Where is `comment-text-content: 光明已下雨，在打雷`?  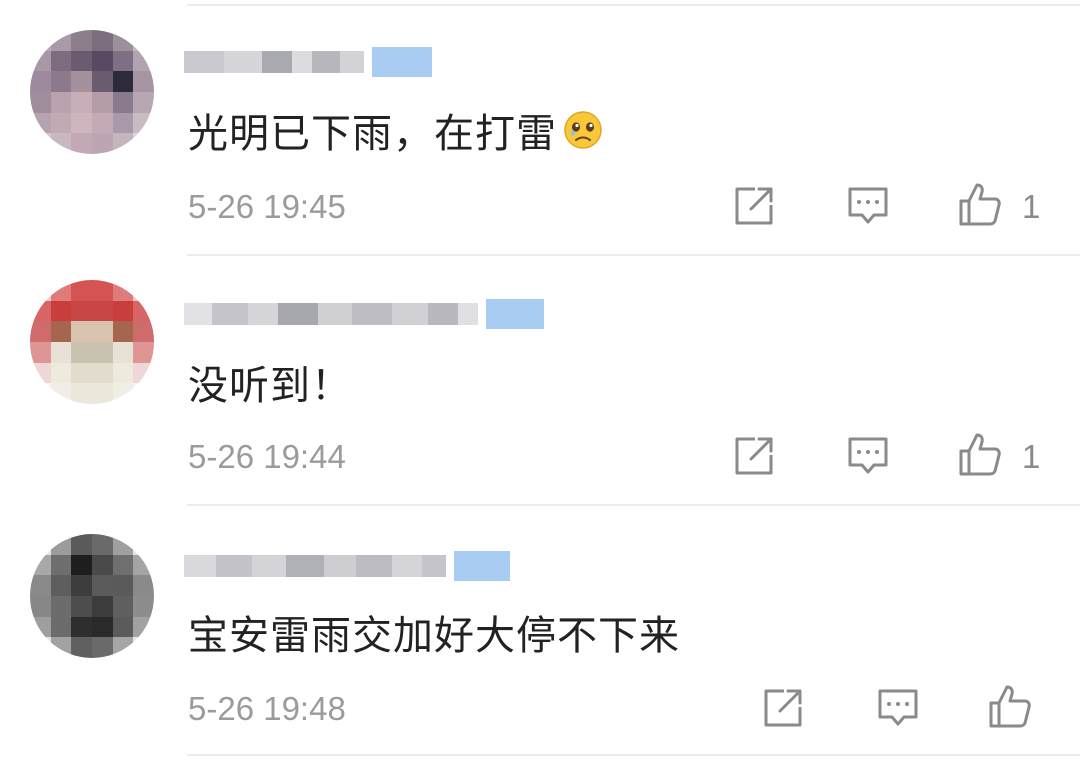 comment-text-content: 光明已下雨，在打雷 is located at coordinates (372, 134).